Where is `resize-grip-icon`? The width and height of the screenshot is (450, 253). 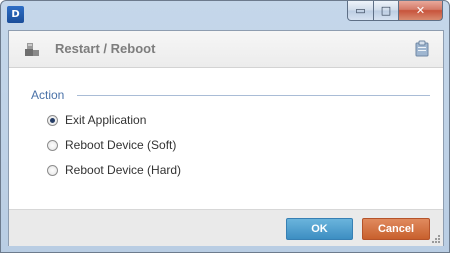
resize-grip-icon is located at coordinates (436, 239).